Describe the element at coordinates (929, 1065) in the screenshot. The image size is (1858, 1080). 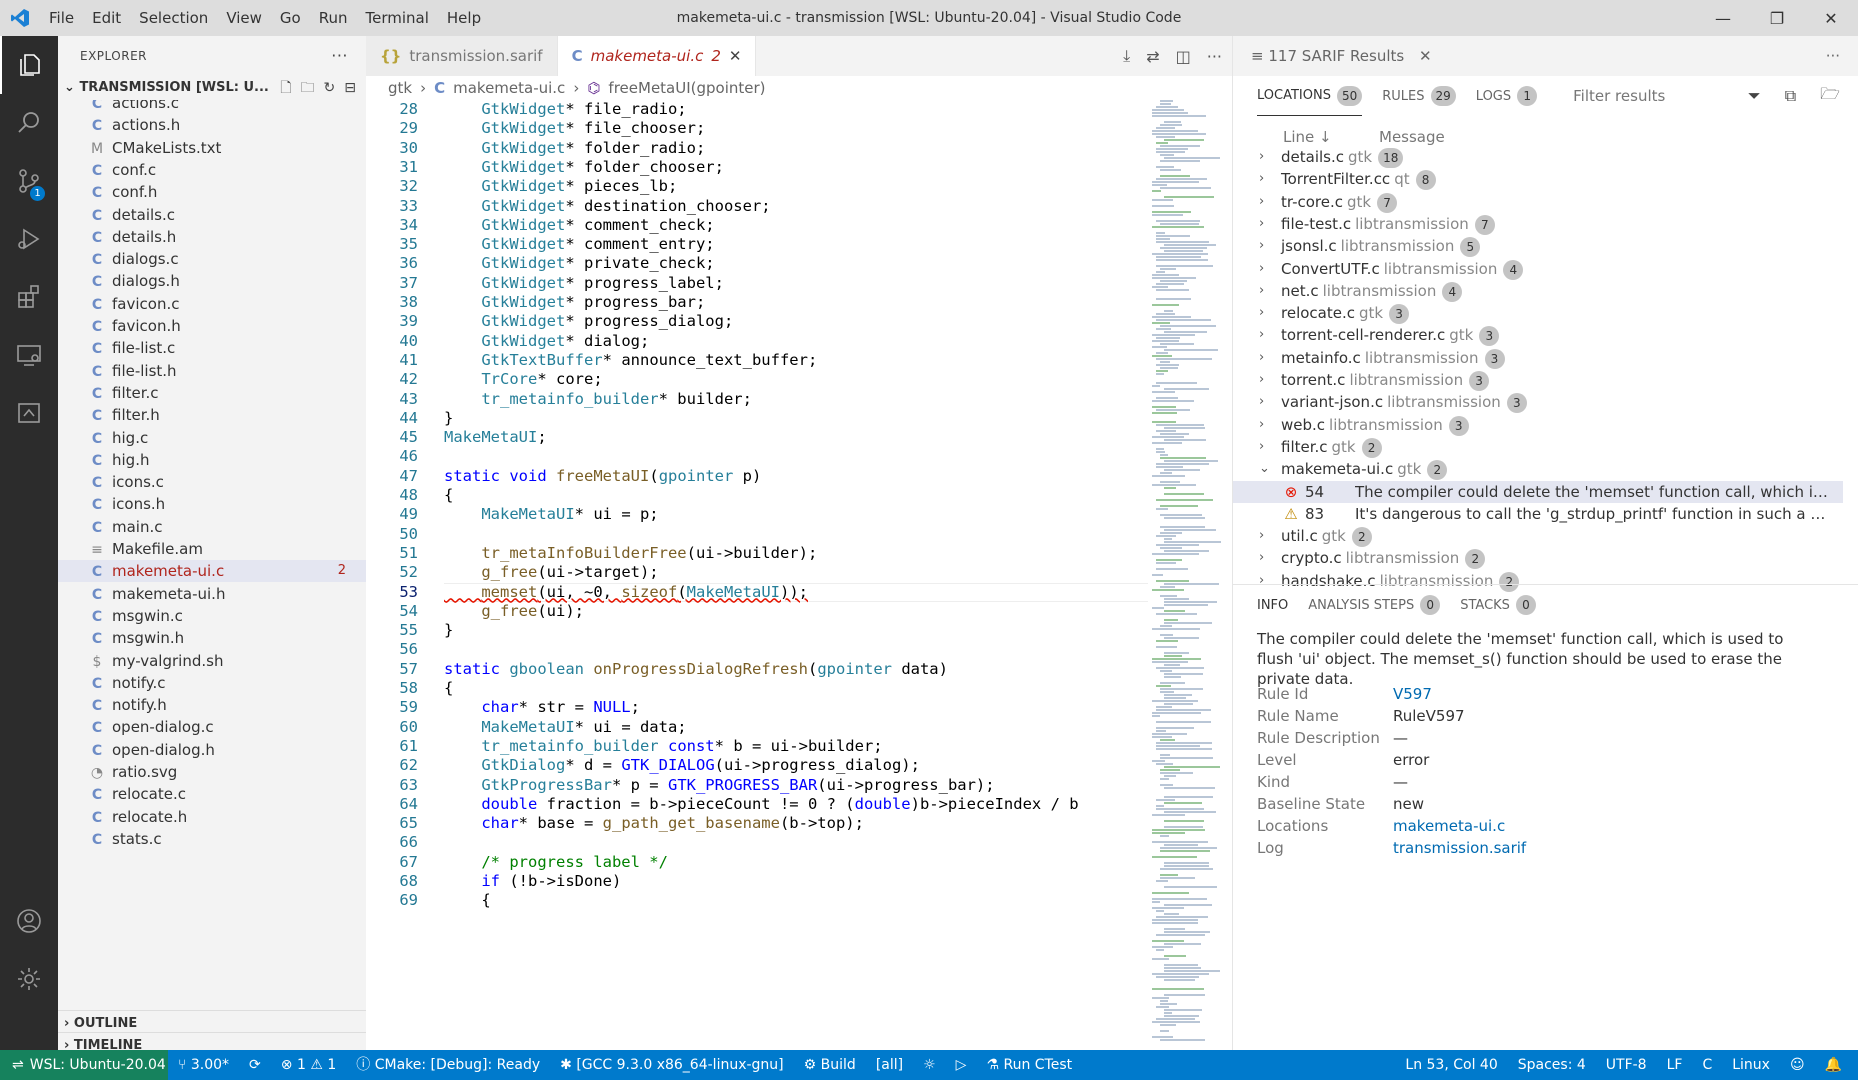
I see `debug-icon: ☼` at that location.